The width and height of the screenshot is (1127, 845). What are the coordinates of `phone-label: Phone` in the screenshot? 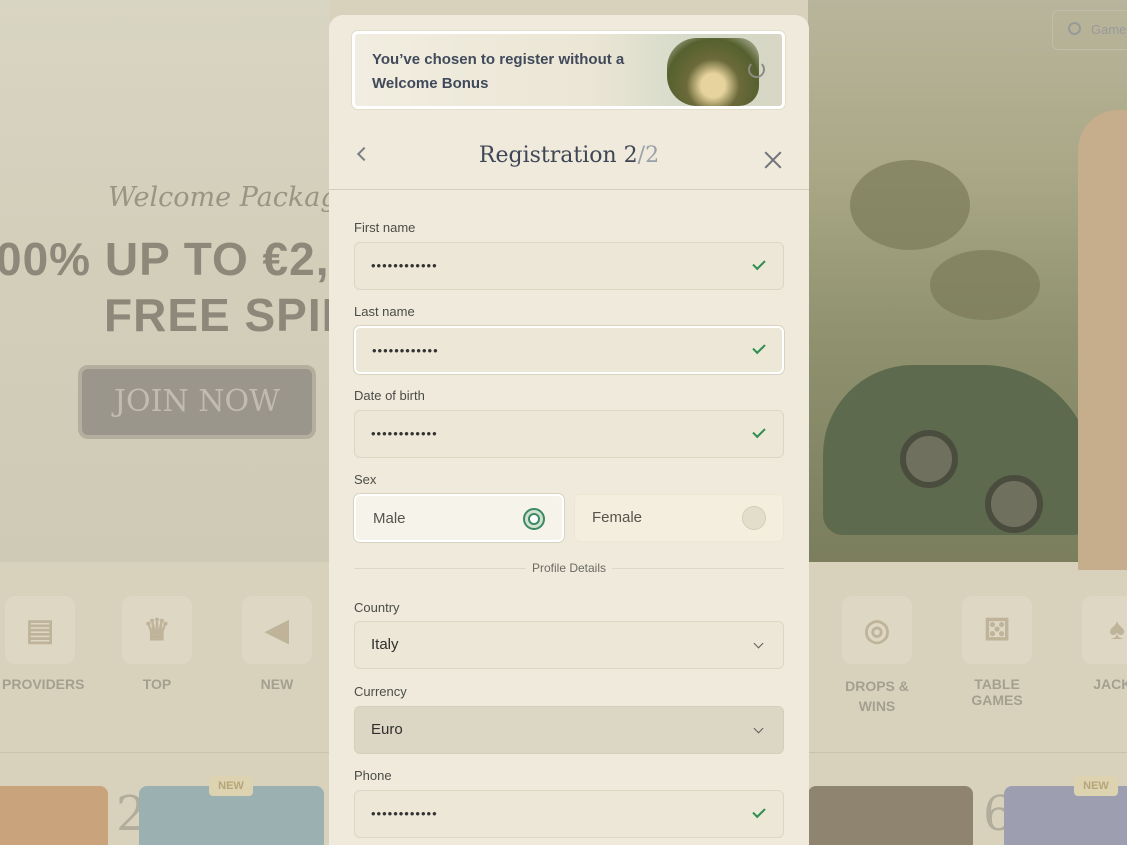 It's located at (373, 775).